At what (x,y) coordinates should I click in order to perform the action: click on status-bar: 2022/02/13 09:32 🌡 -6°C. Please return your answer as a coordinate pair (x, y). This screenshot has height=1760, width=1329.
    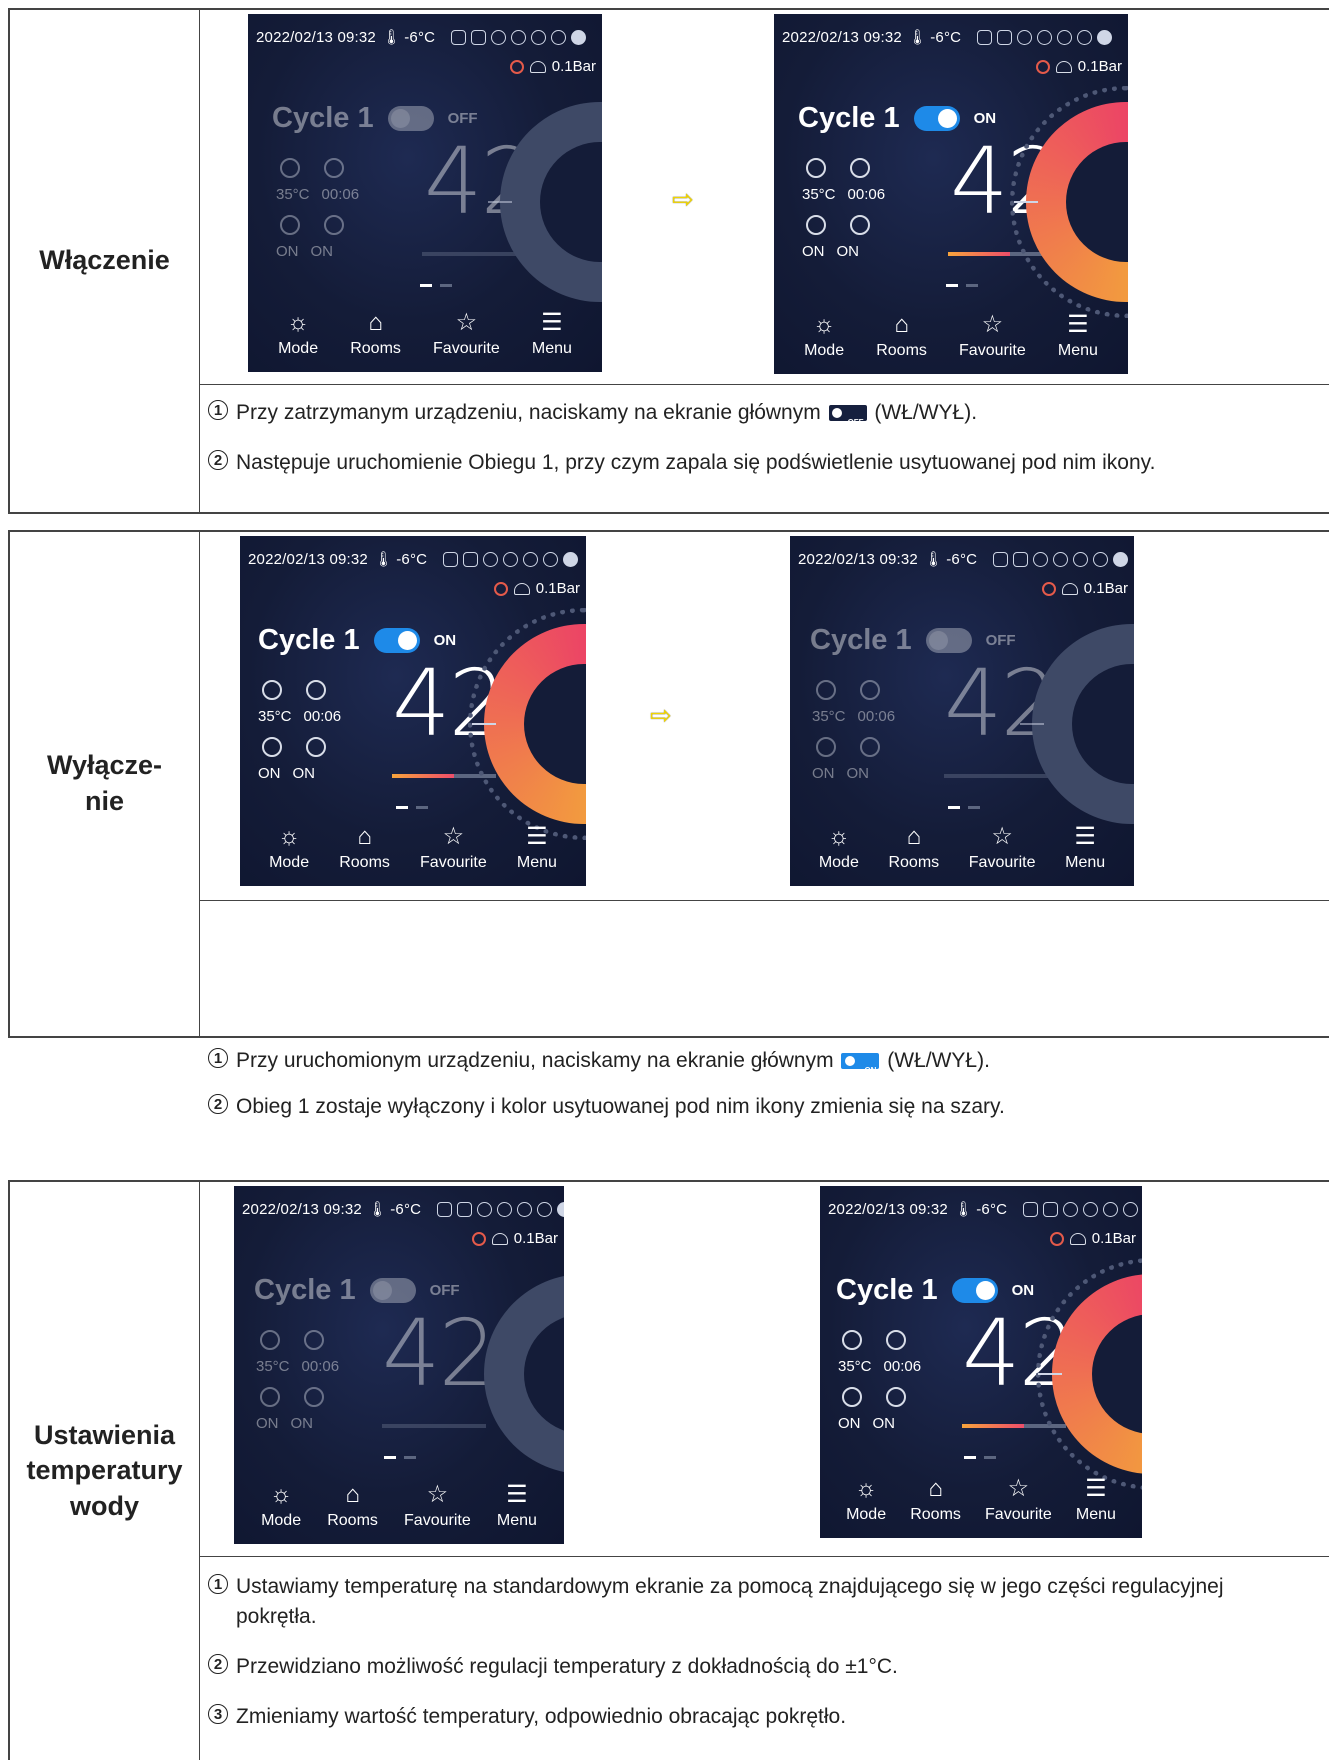
    Looking at the image, I should click on (413, 559).